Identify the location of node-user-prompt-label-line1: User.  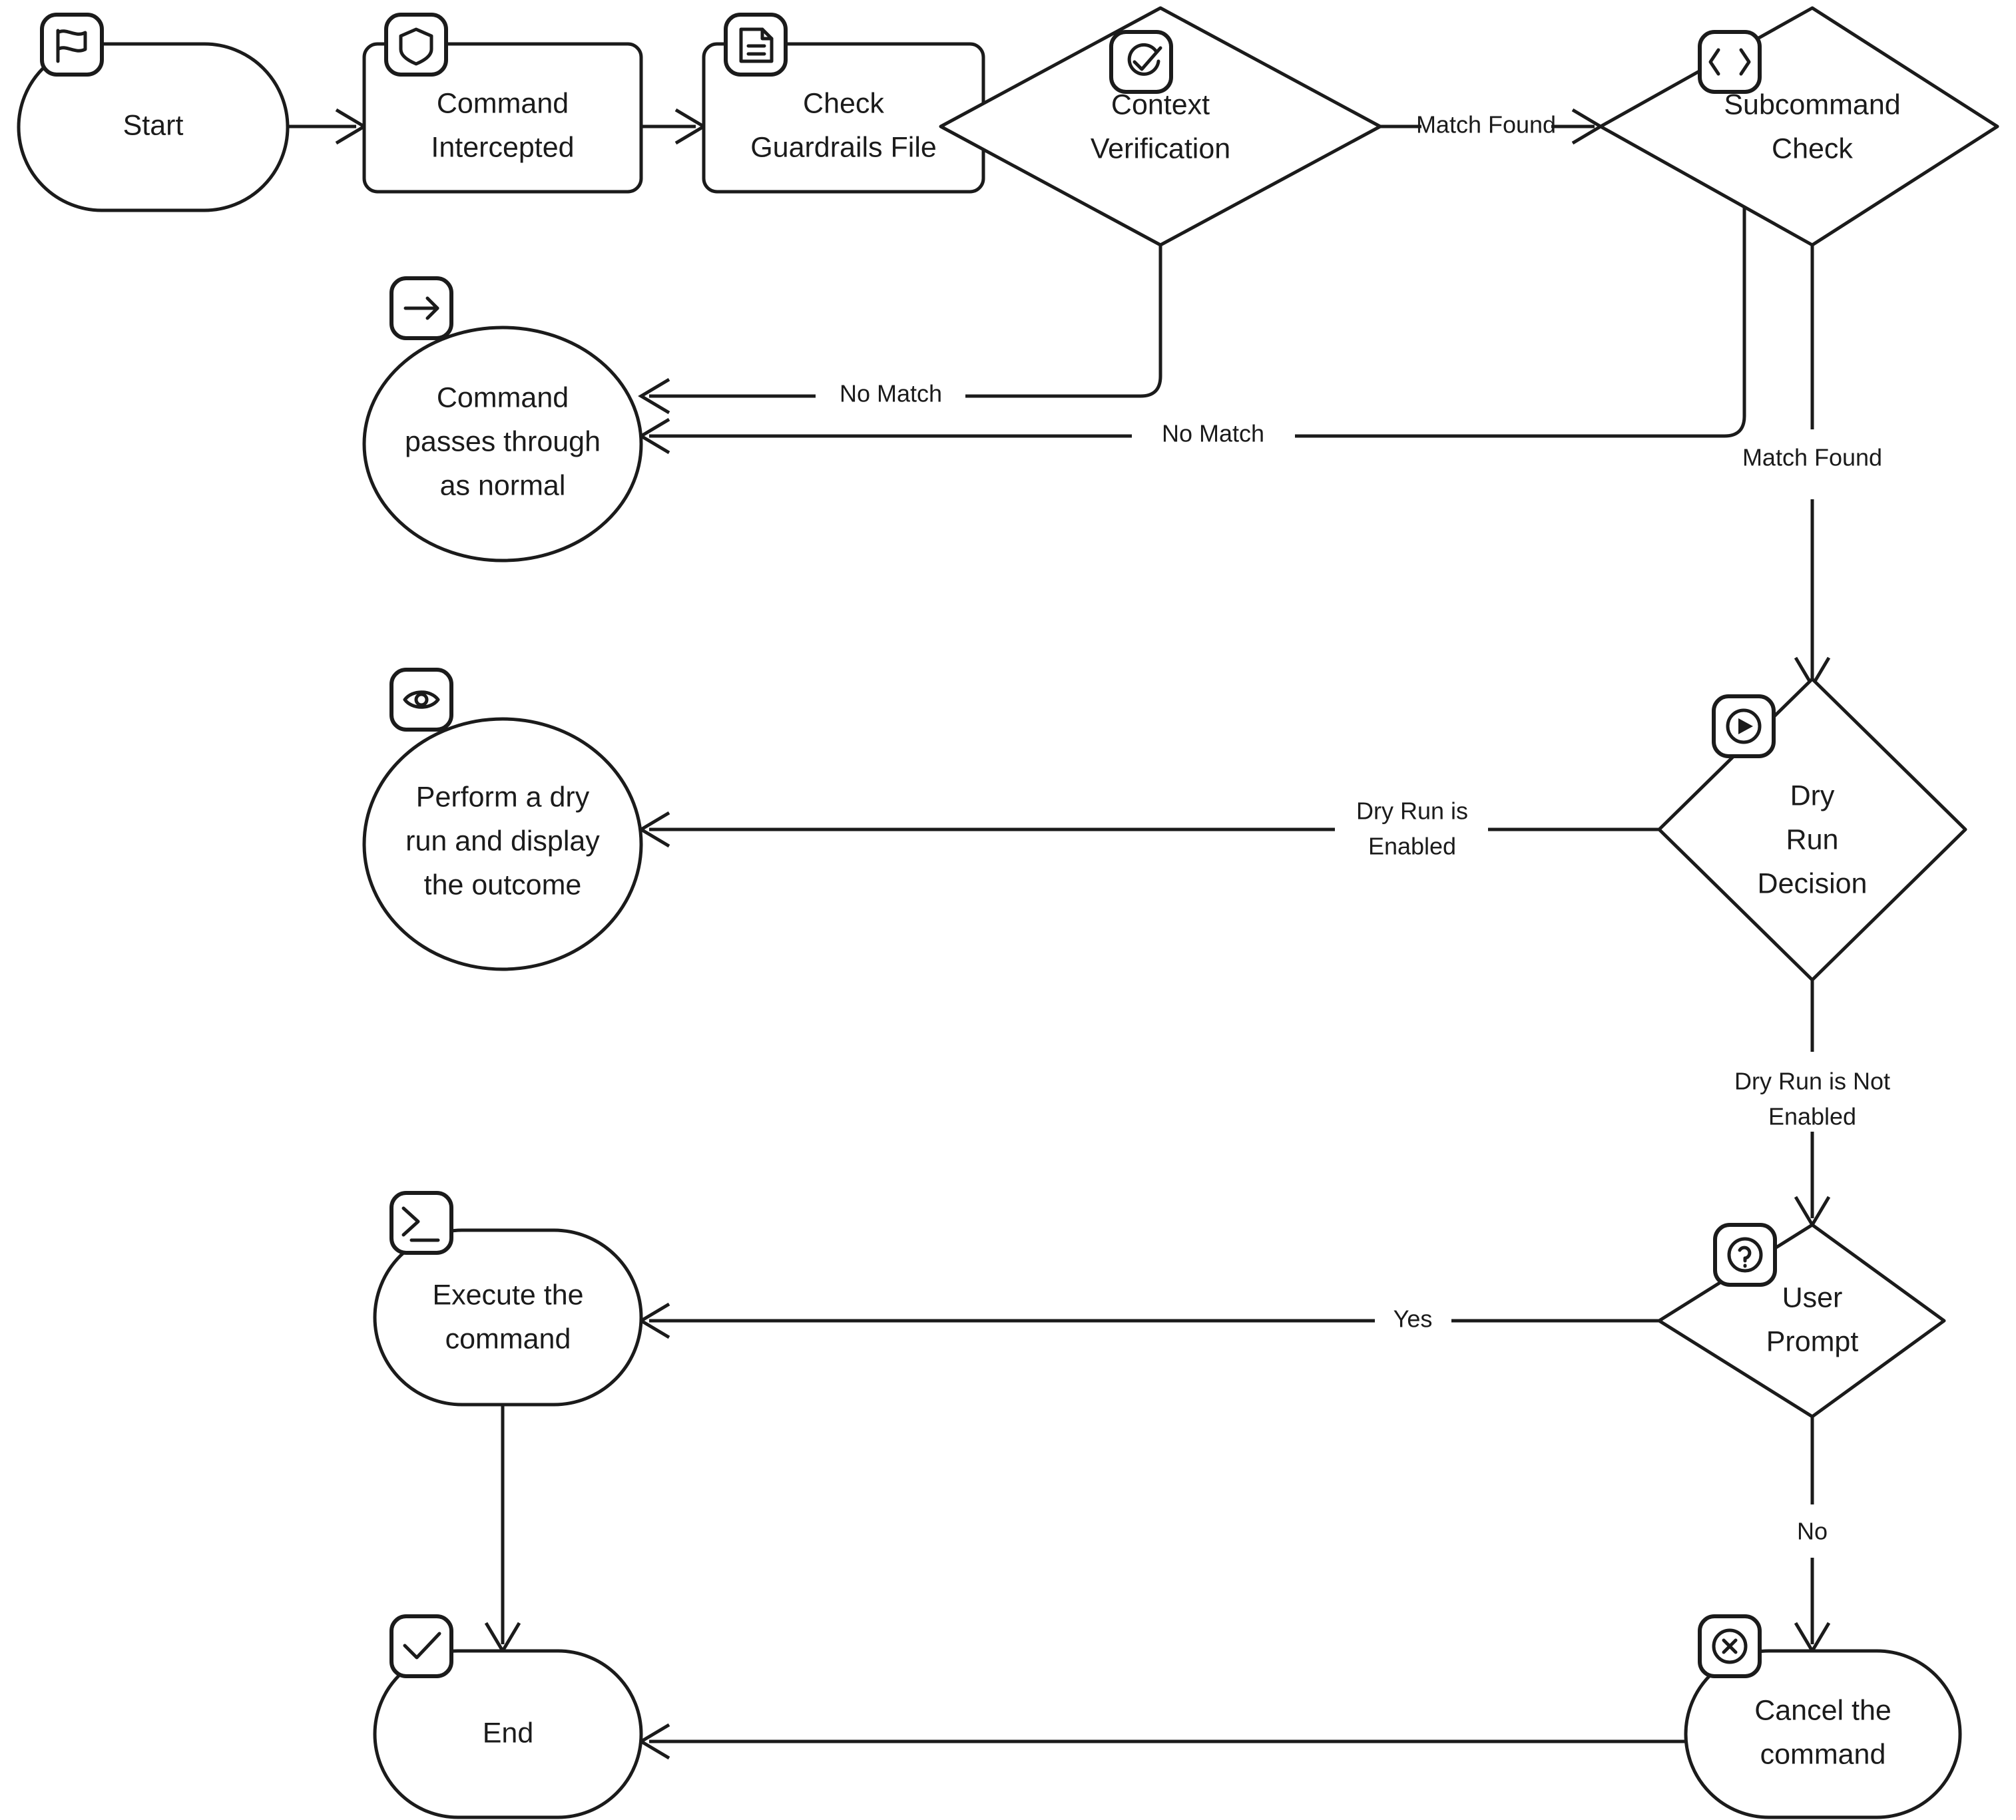
(1812, 1297).